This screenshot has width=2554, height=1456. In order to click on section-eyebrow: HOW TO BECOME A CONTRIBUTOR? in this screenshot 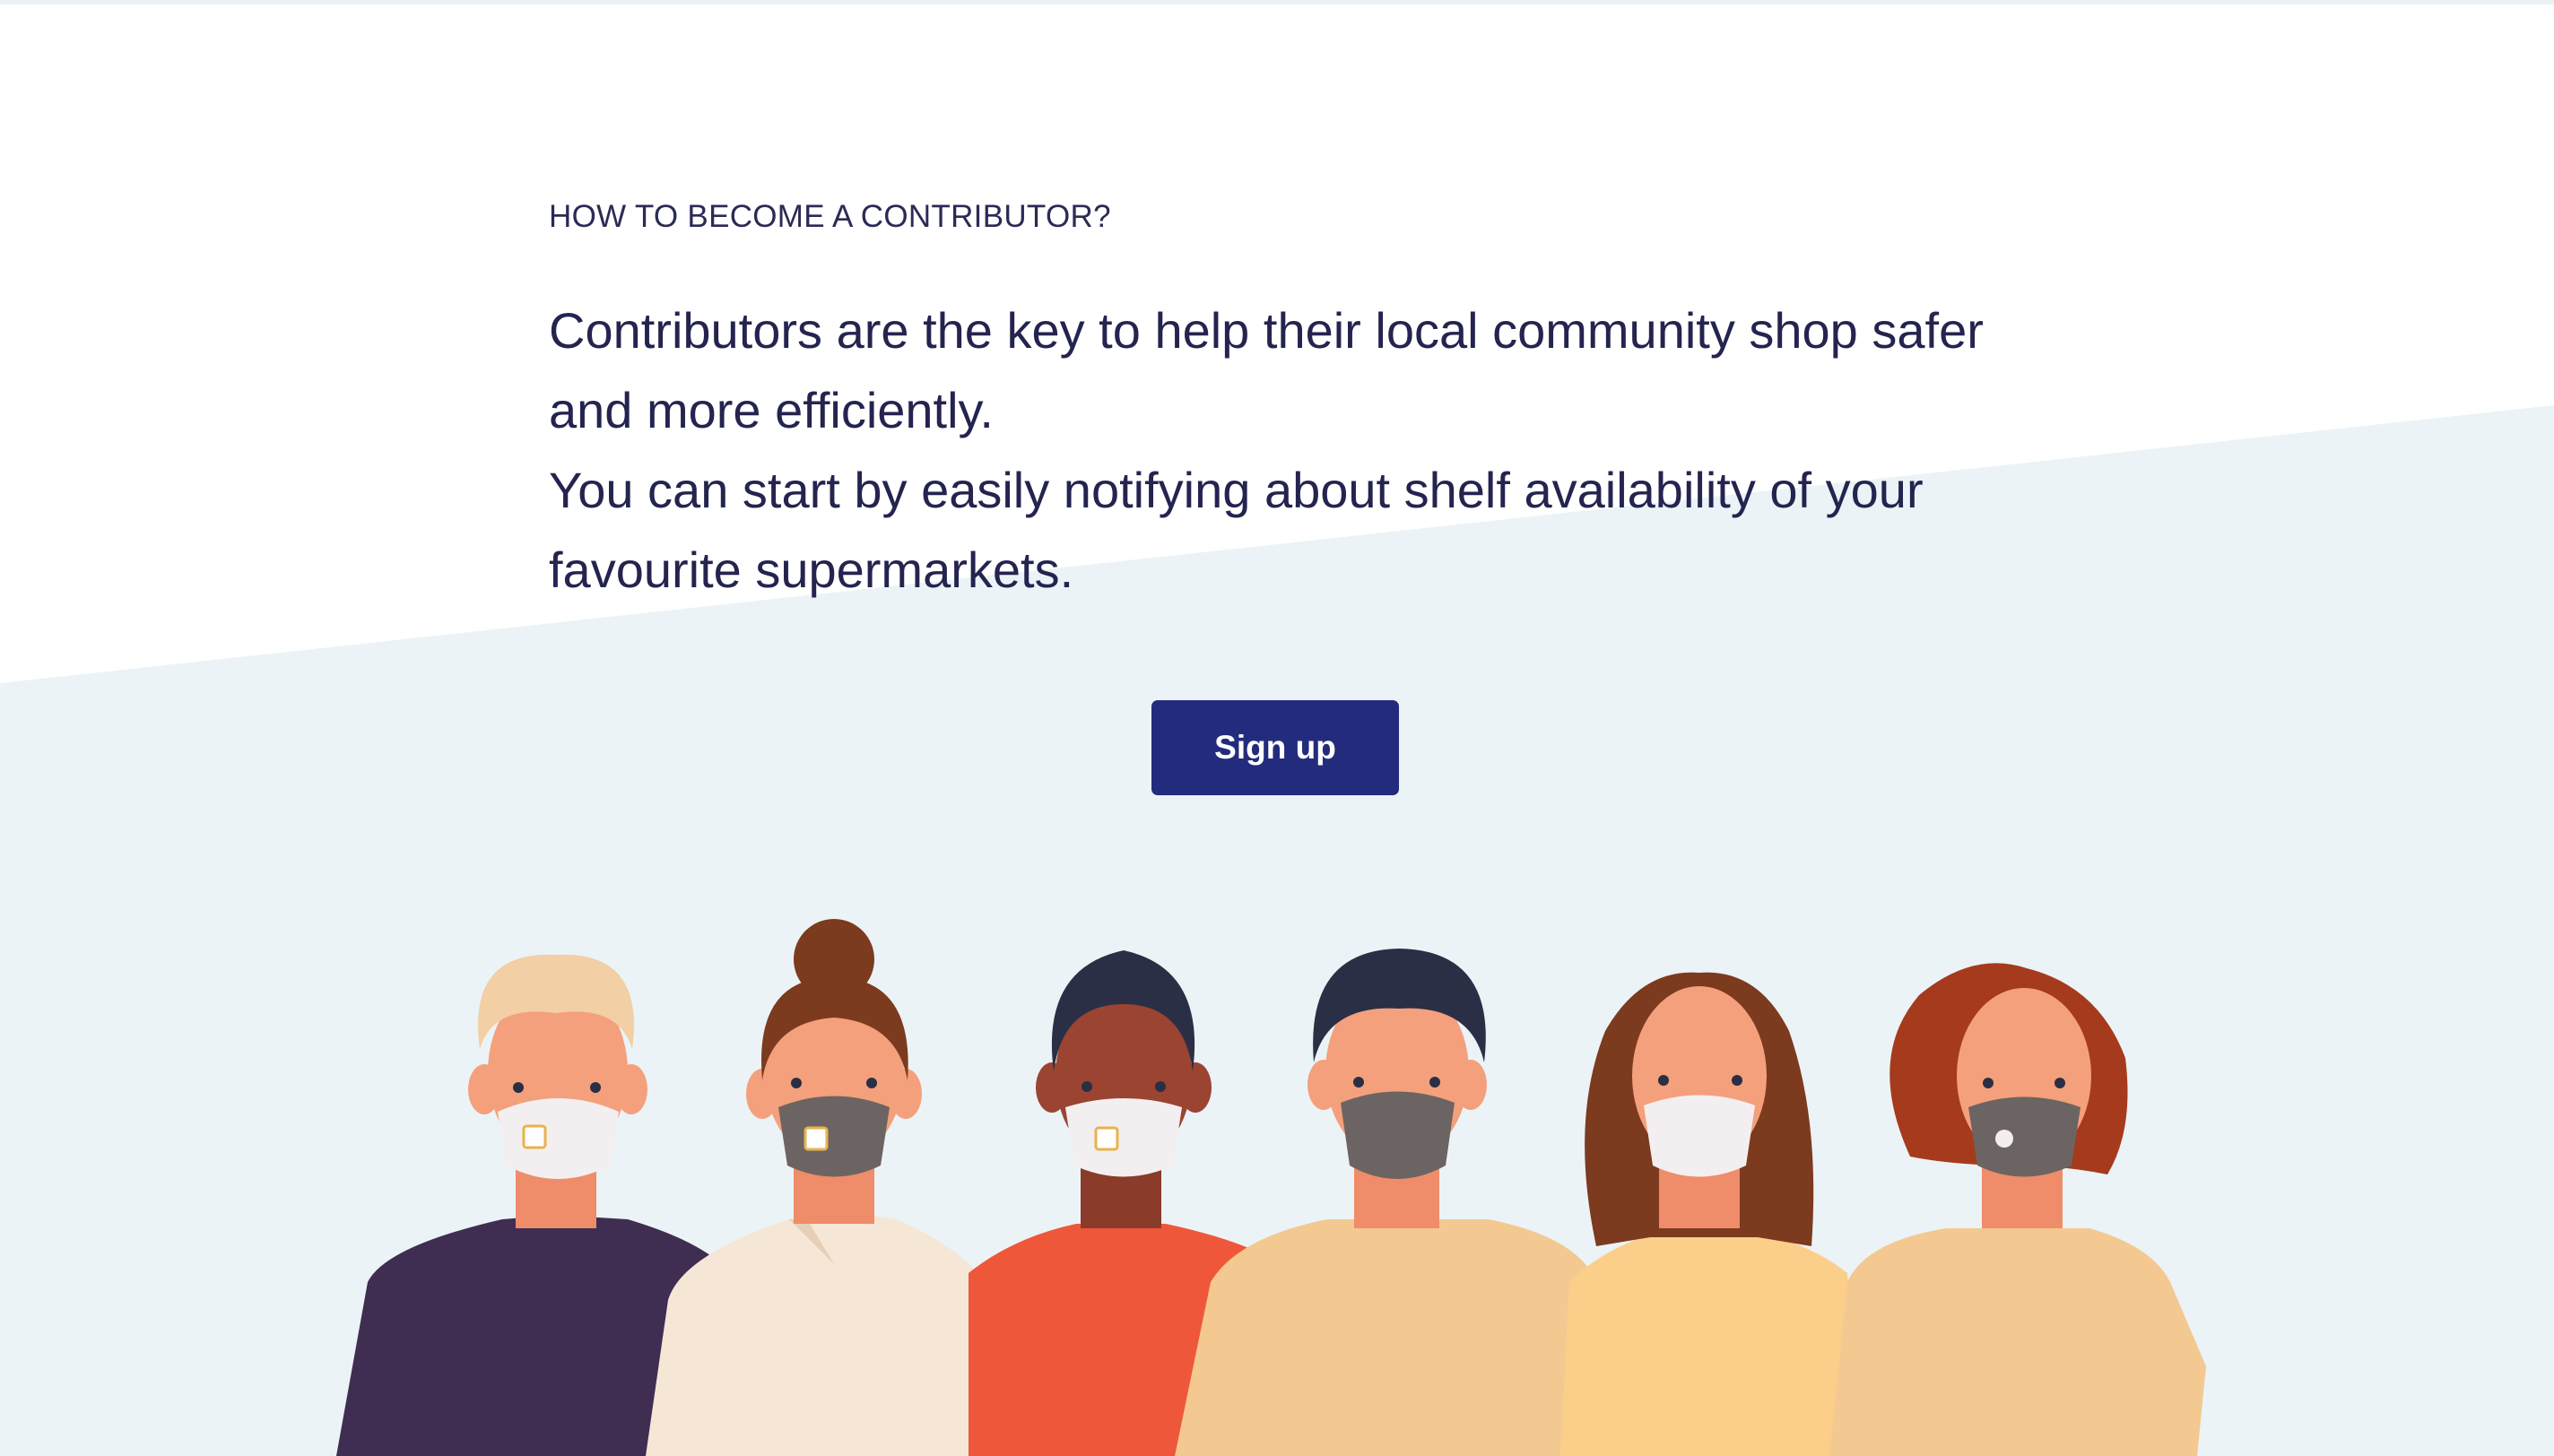, I will do `click(830, 216)`.